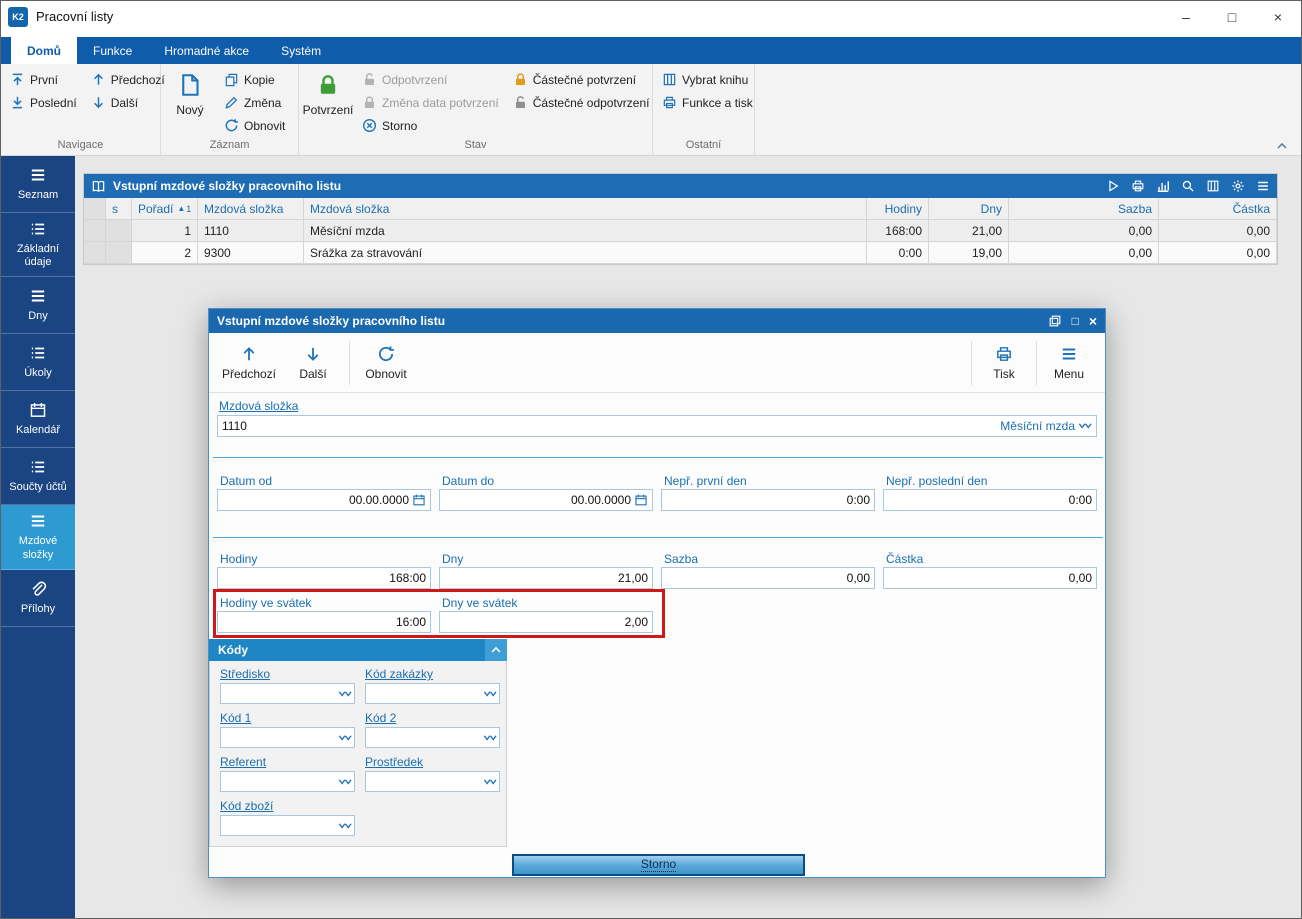  Describe the element at coordinates (38, 245) in the screenshot. I see `sidebar-item-zakladni-udaje: Základní údaje` at that location.